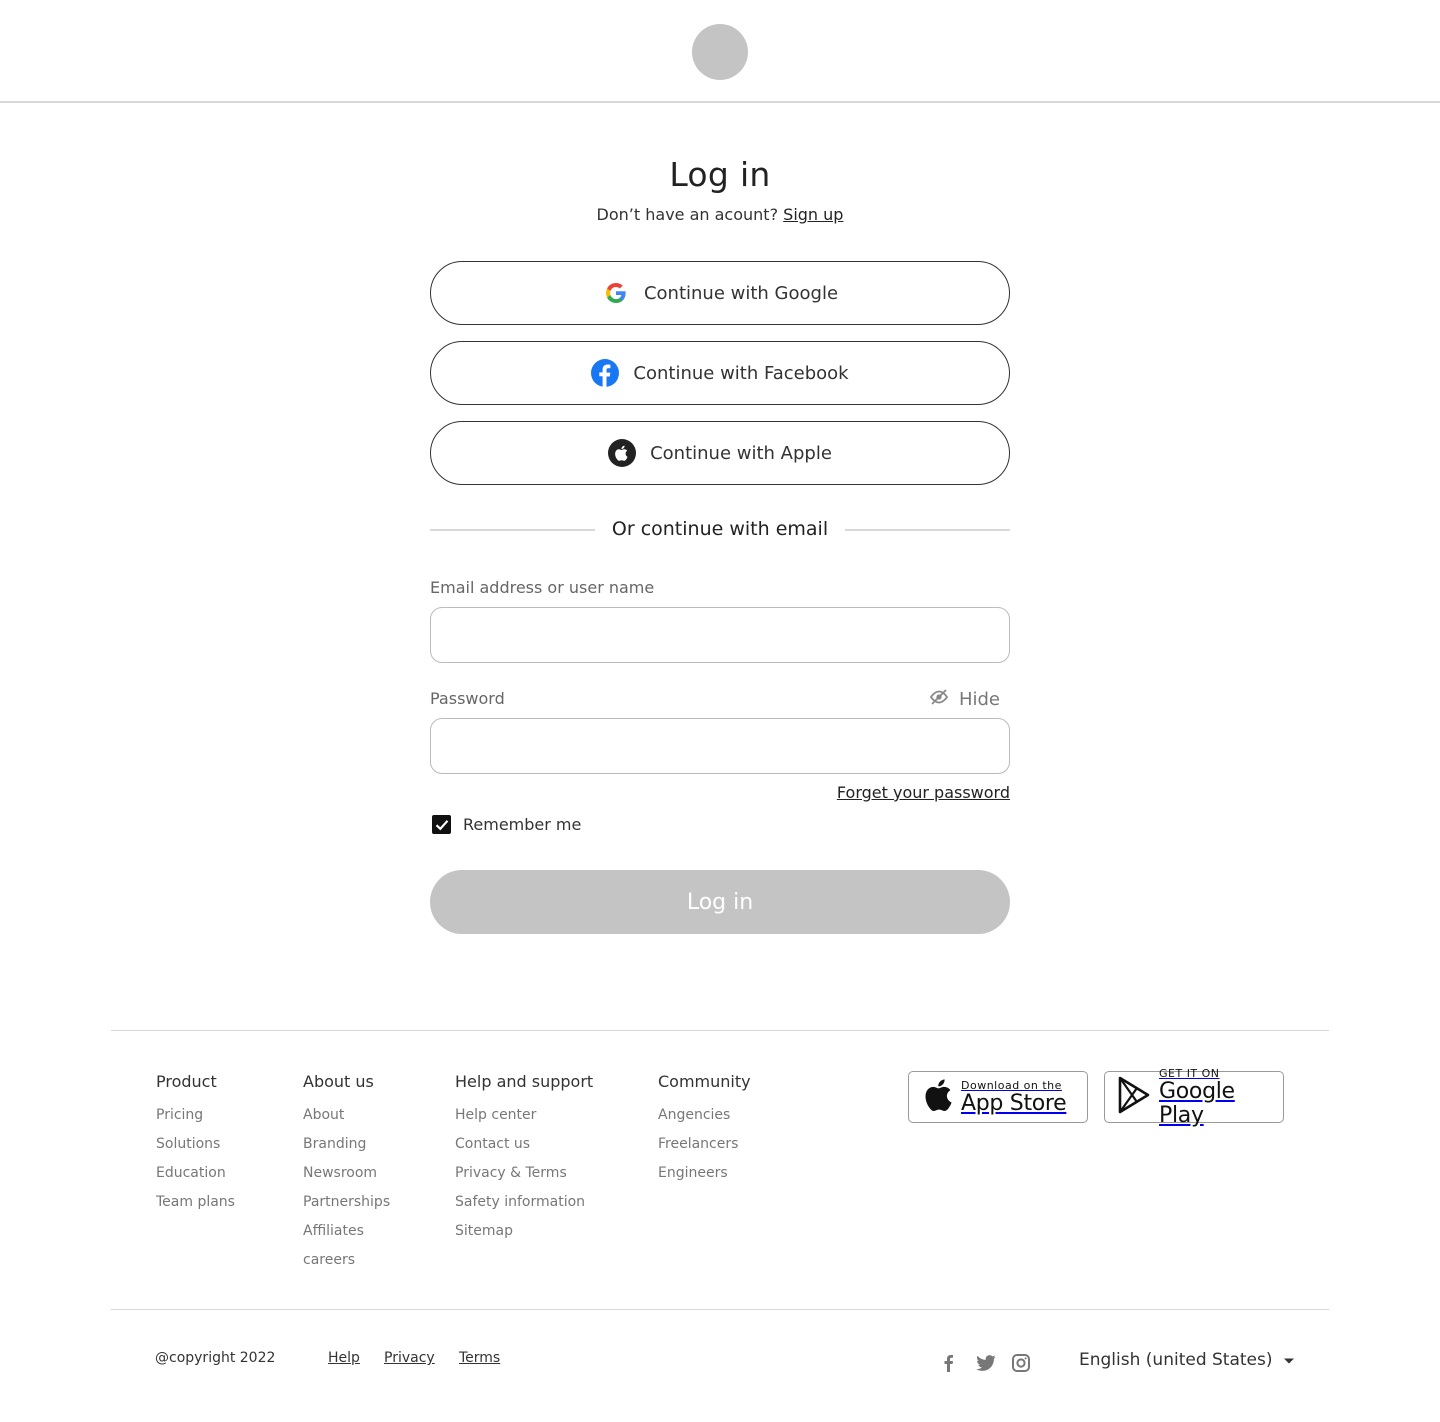 This screenshot has width=1440, height=1422. Describe the element at coordinates (923, 792) in the screenshot. I see `forgot-password-link: Forget your password` at that location.